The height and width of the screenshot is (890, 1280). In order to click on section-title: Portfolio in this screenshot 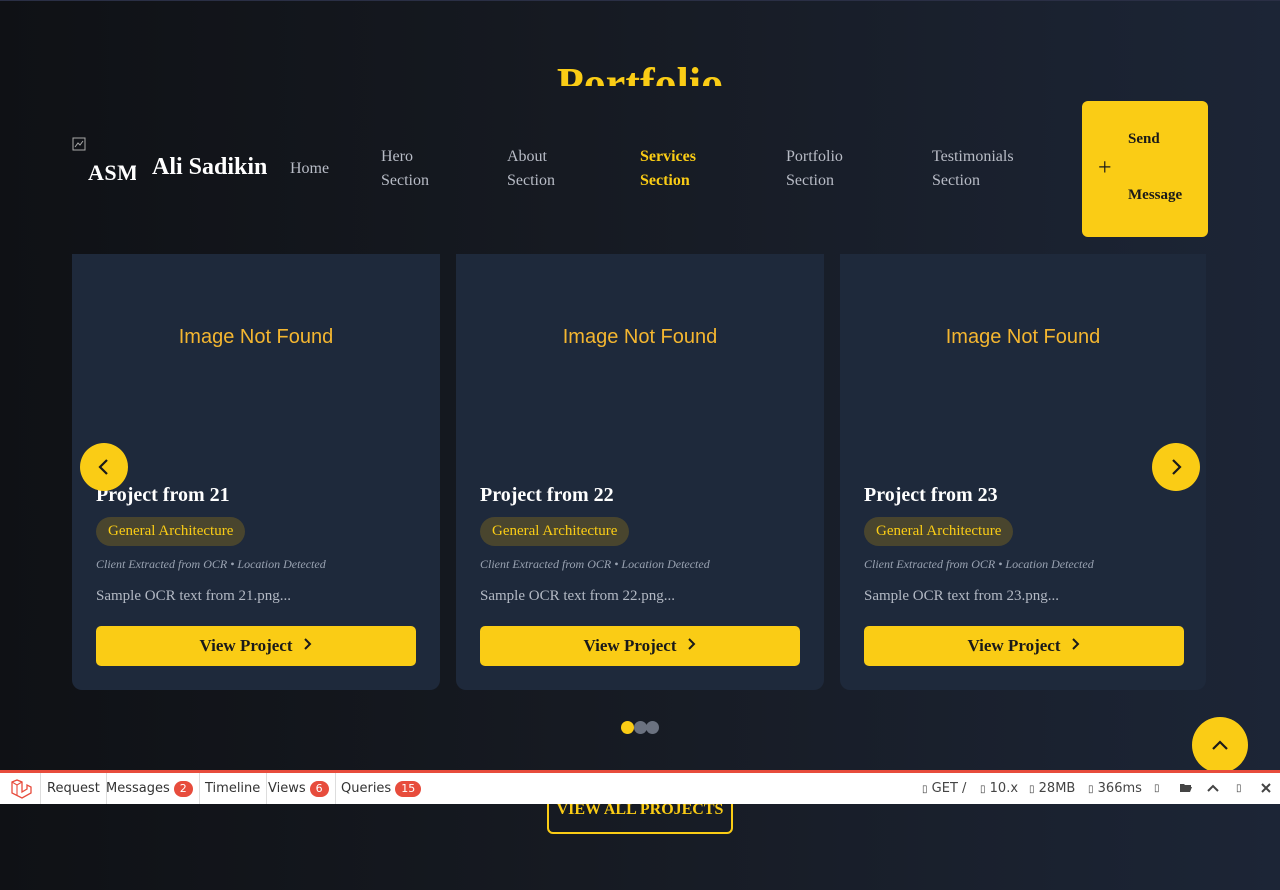, I will do `click(640, 72)`.